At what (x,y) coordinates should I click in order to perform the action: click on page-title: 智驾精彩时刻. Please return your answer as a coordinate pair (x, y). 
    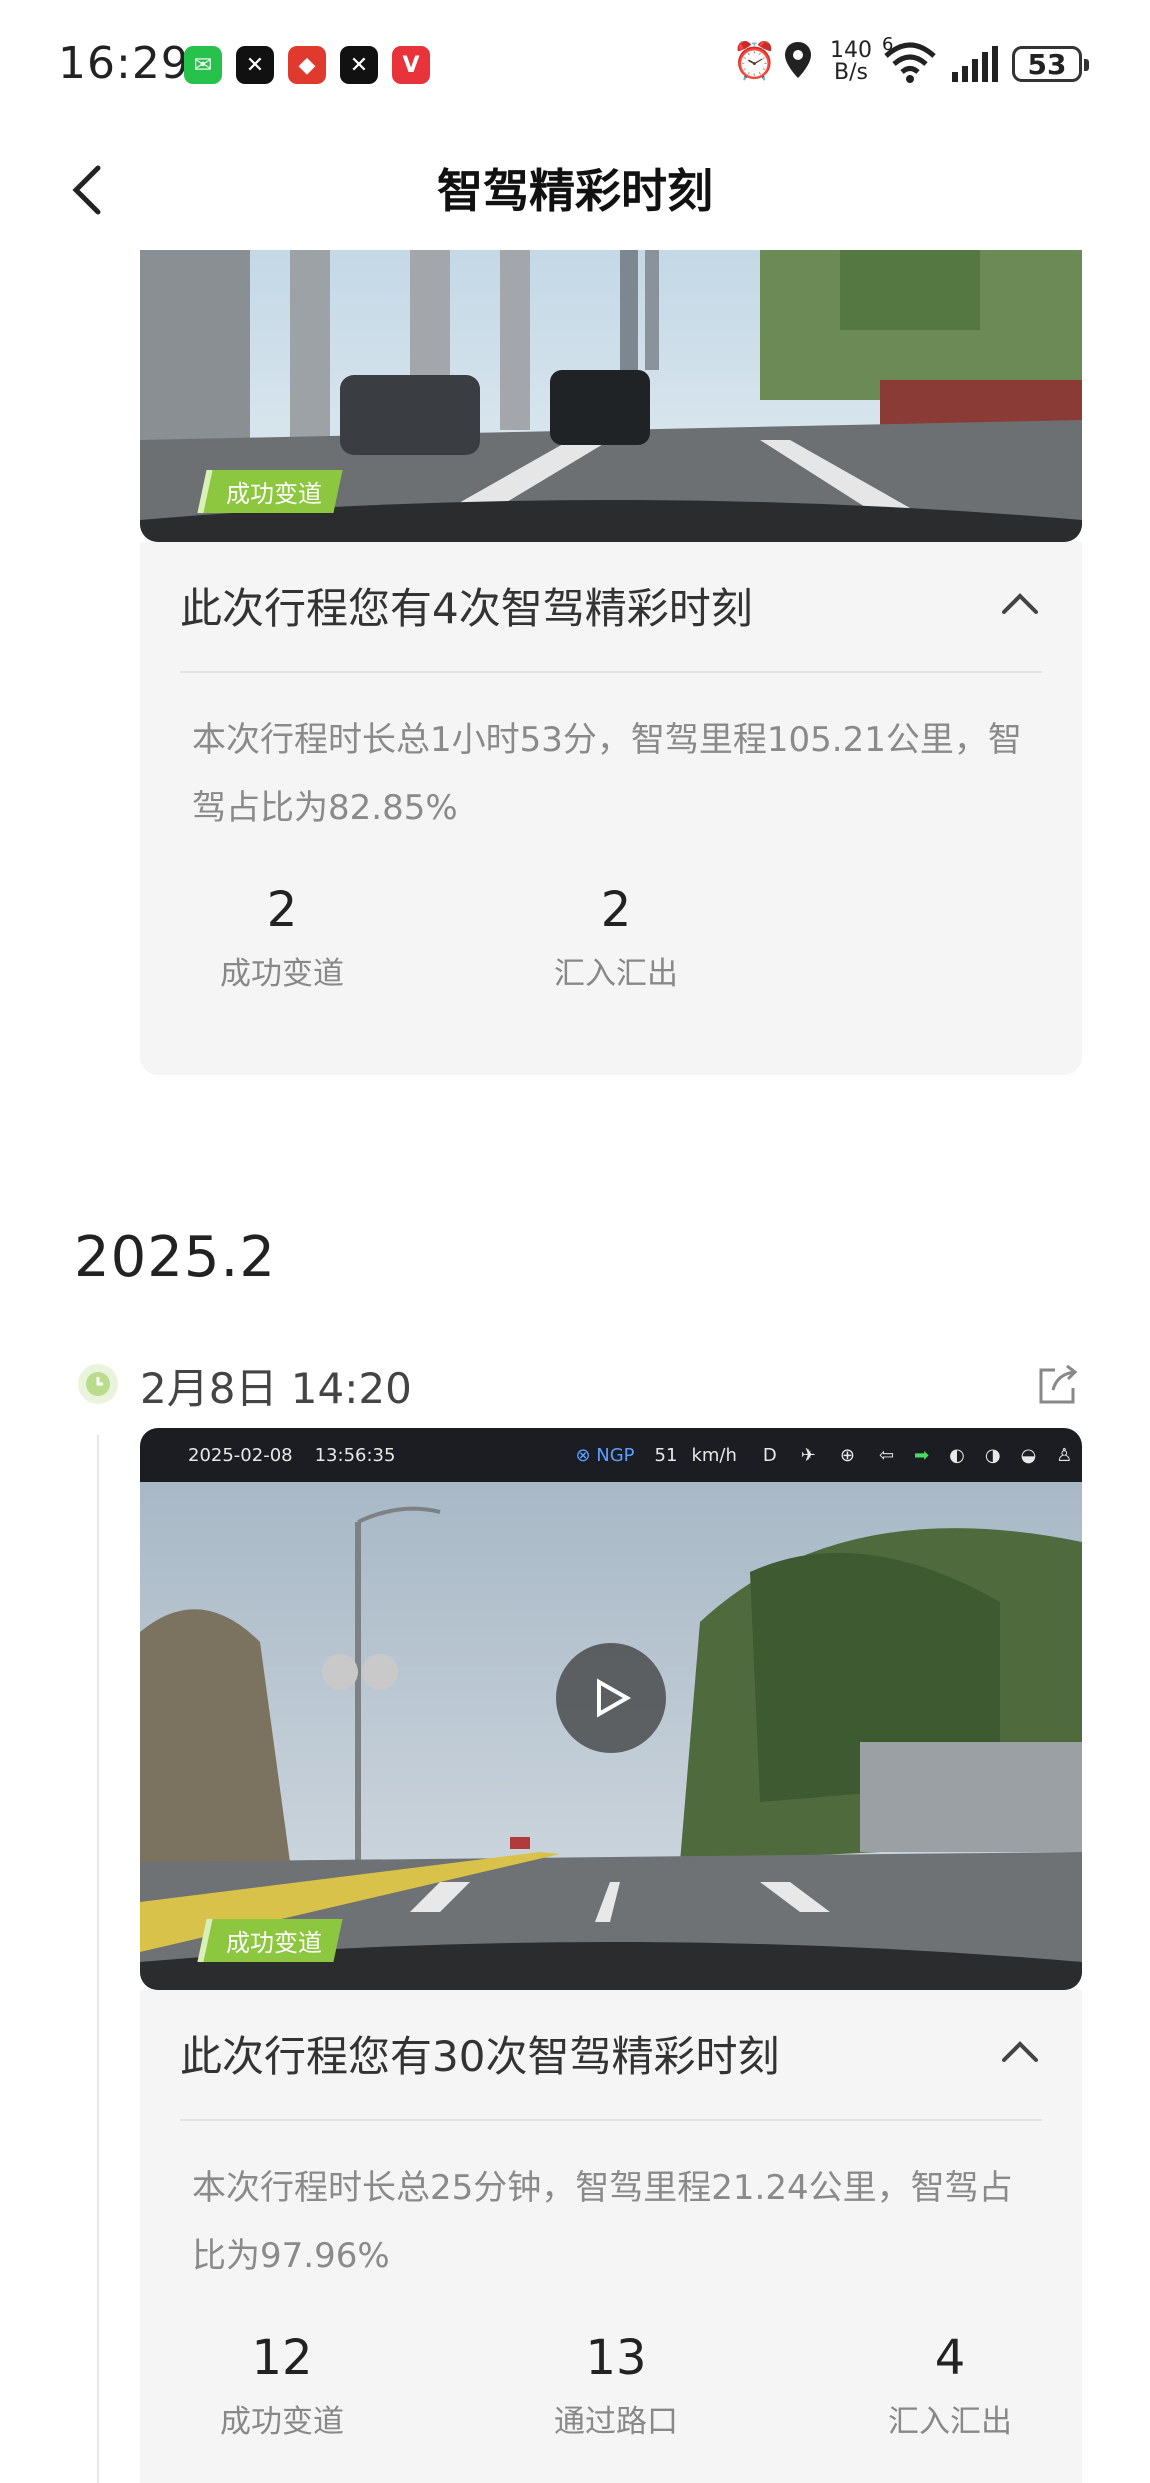
    Looking at the image, I should click on (575, 191).